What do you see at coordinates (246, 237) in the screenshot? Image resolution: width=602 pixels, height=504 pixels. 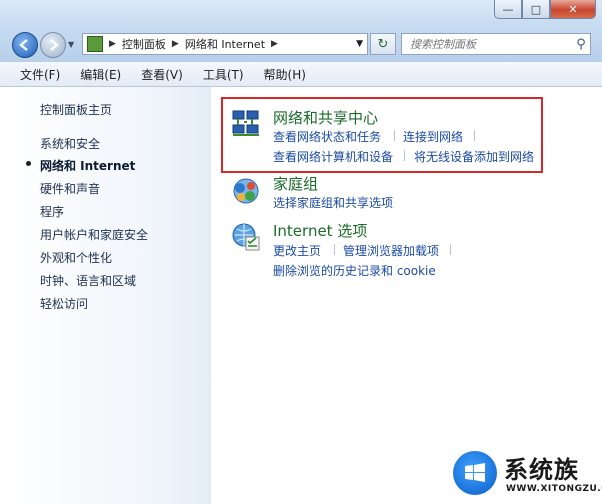 I see `internet-options-icon` at bounding box center [246, 237].